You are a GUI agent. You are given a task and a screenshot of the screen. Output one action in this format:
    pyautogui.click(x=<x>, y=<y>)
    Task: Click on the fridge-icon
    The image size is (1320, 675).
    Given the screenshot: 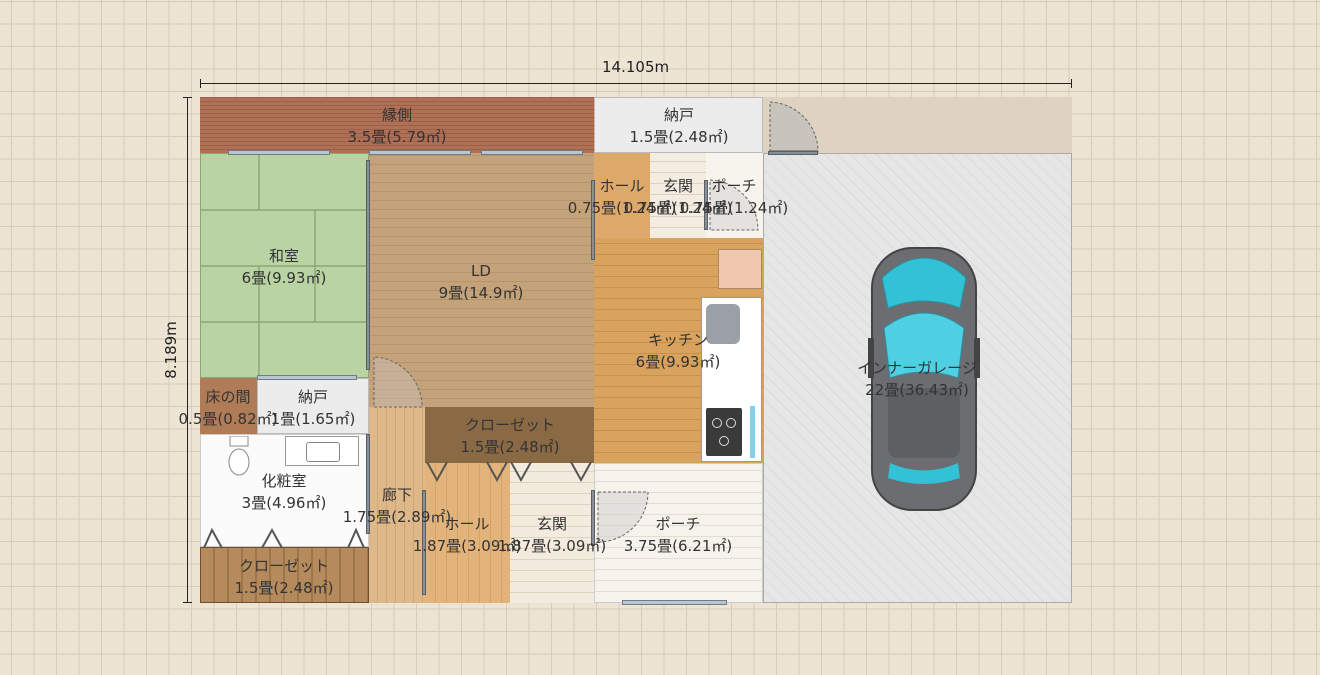 What is the action you would take?
    pyautogui.click(x=740, y=269)
    